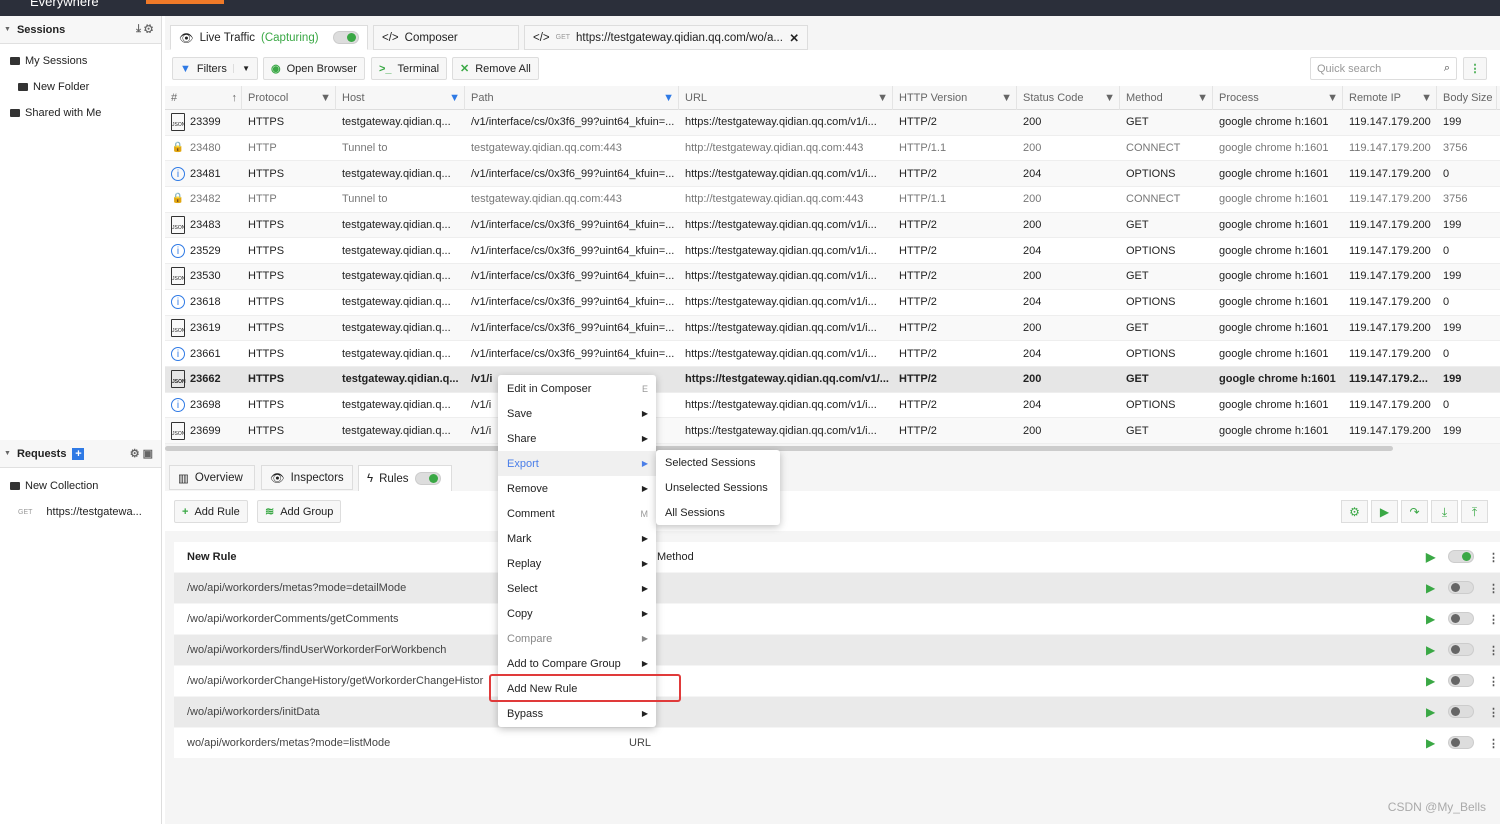  What do you see at coordinates (577, 663) in the screenshot?
I see `menu-item: Add to Compare Group ▶` at bounding box center [577, 663].